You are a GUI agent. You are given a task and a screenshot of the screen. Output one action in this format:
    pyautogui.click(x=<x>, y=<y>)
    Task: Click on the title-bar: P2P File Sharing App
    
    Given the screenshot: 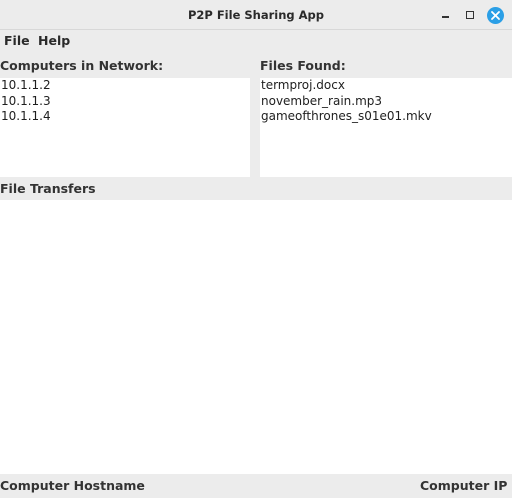 What is the action you would take?
    pyautogui.click(x=256, y=15)
    